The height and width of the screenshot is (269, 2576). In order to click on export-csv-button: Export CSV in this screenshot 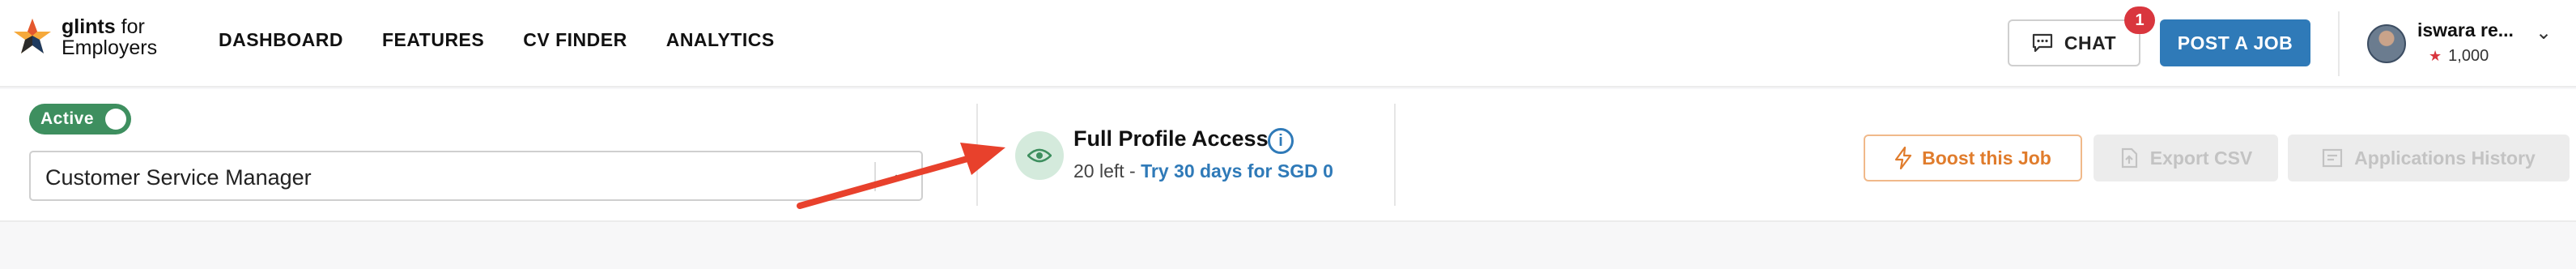, I will do `click(2186, 157)`.